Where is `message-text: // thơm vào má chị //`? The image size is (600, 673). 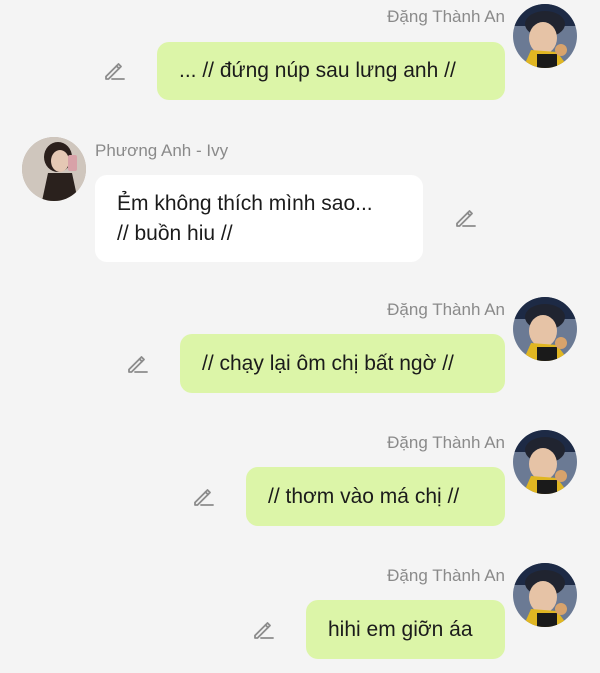 message-text: // thơm vào má chị // is located at coordinates (364, 496).